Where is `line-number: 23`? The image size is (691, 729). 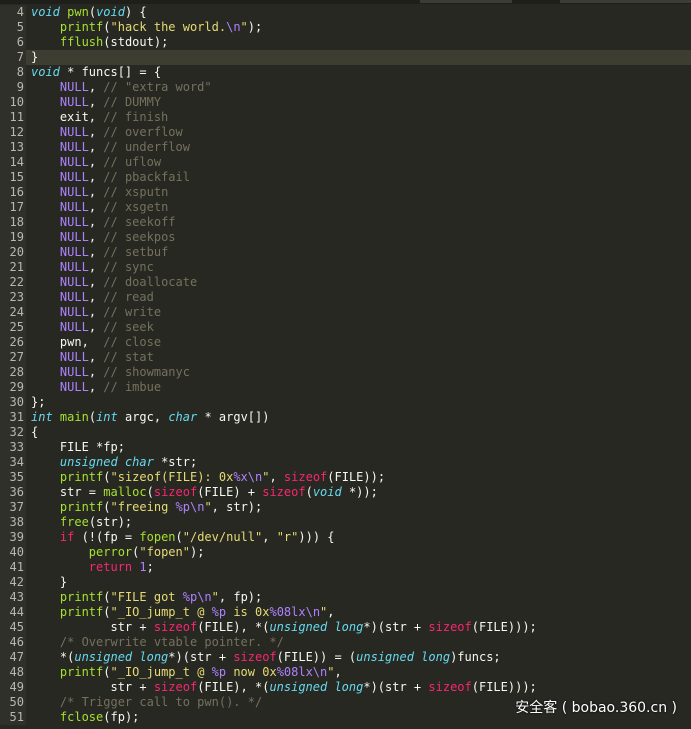
line-number: 23 is located at coordinates (13, 297).